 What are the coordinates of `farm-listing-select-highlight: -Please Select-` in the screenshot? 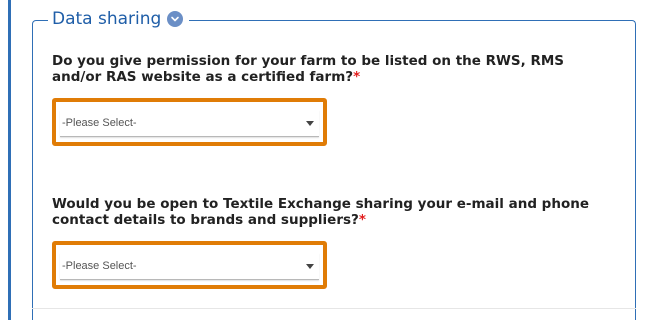 It's located at (189, 122).